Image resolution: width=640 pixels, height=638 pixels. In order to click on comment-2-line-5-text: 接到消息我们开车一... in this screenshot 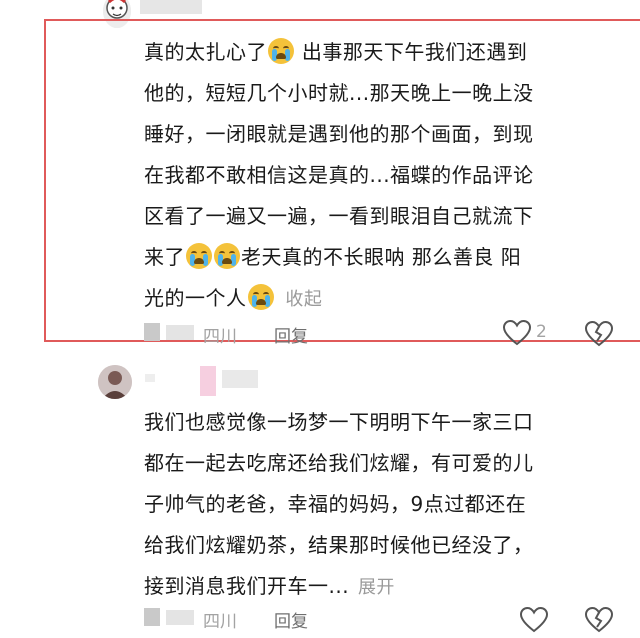, I will do `click(247, 586)`.